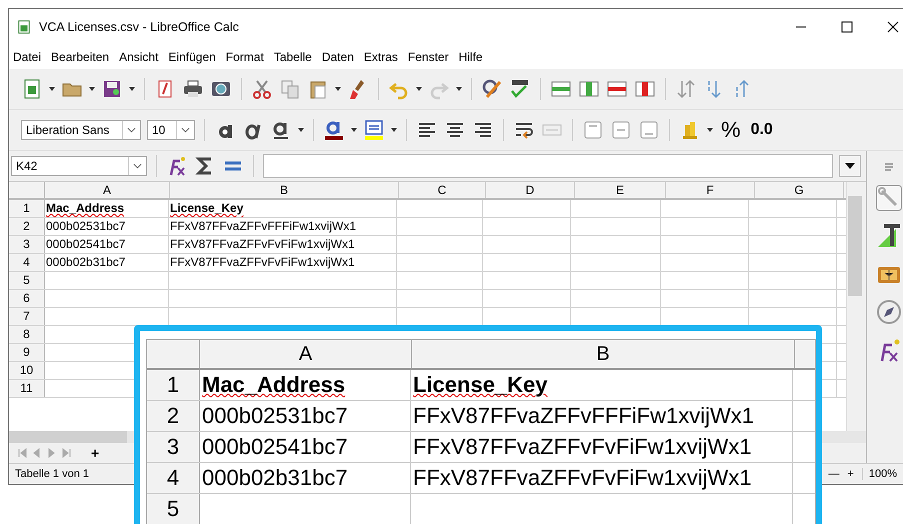 Image resolution: width=903 pixels, height=524 pixels. What do you see at coordinates (710, 190) in the screenshot?
I see `column-header: F` at bounding box center [710, 190].